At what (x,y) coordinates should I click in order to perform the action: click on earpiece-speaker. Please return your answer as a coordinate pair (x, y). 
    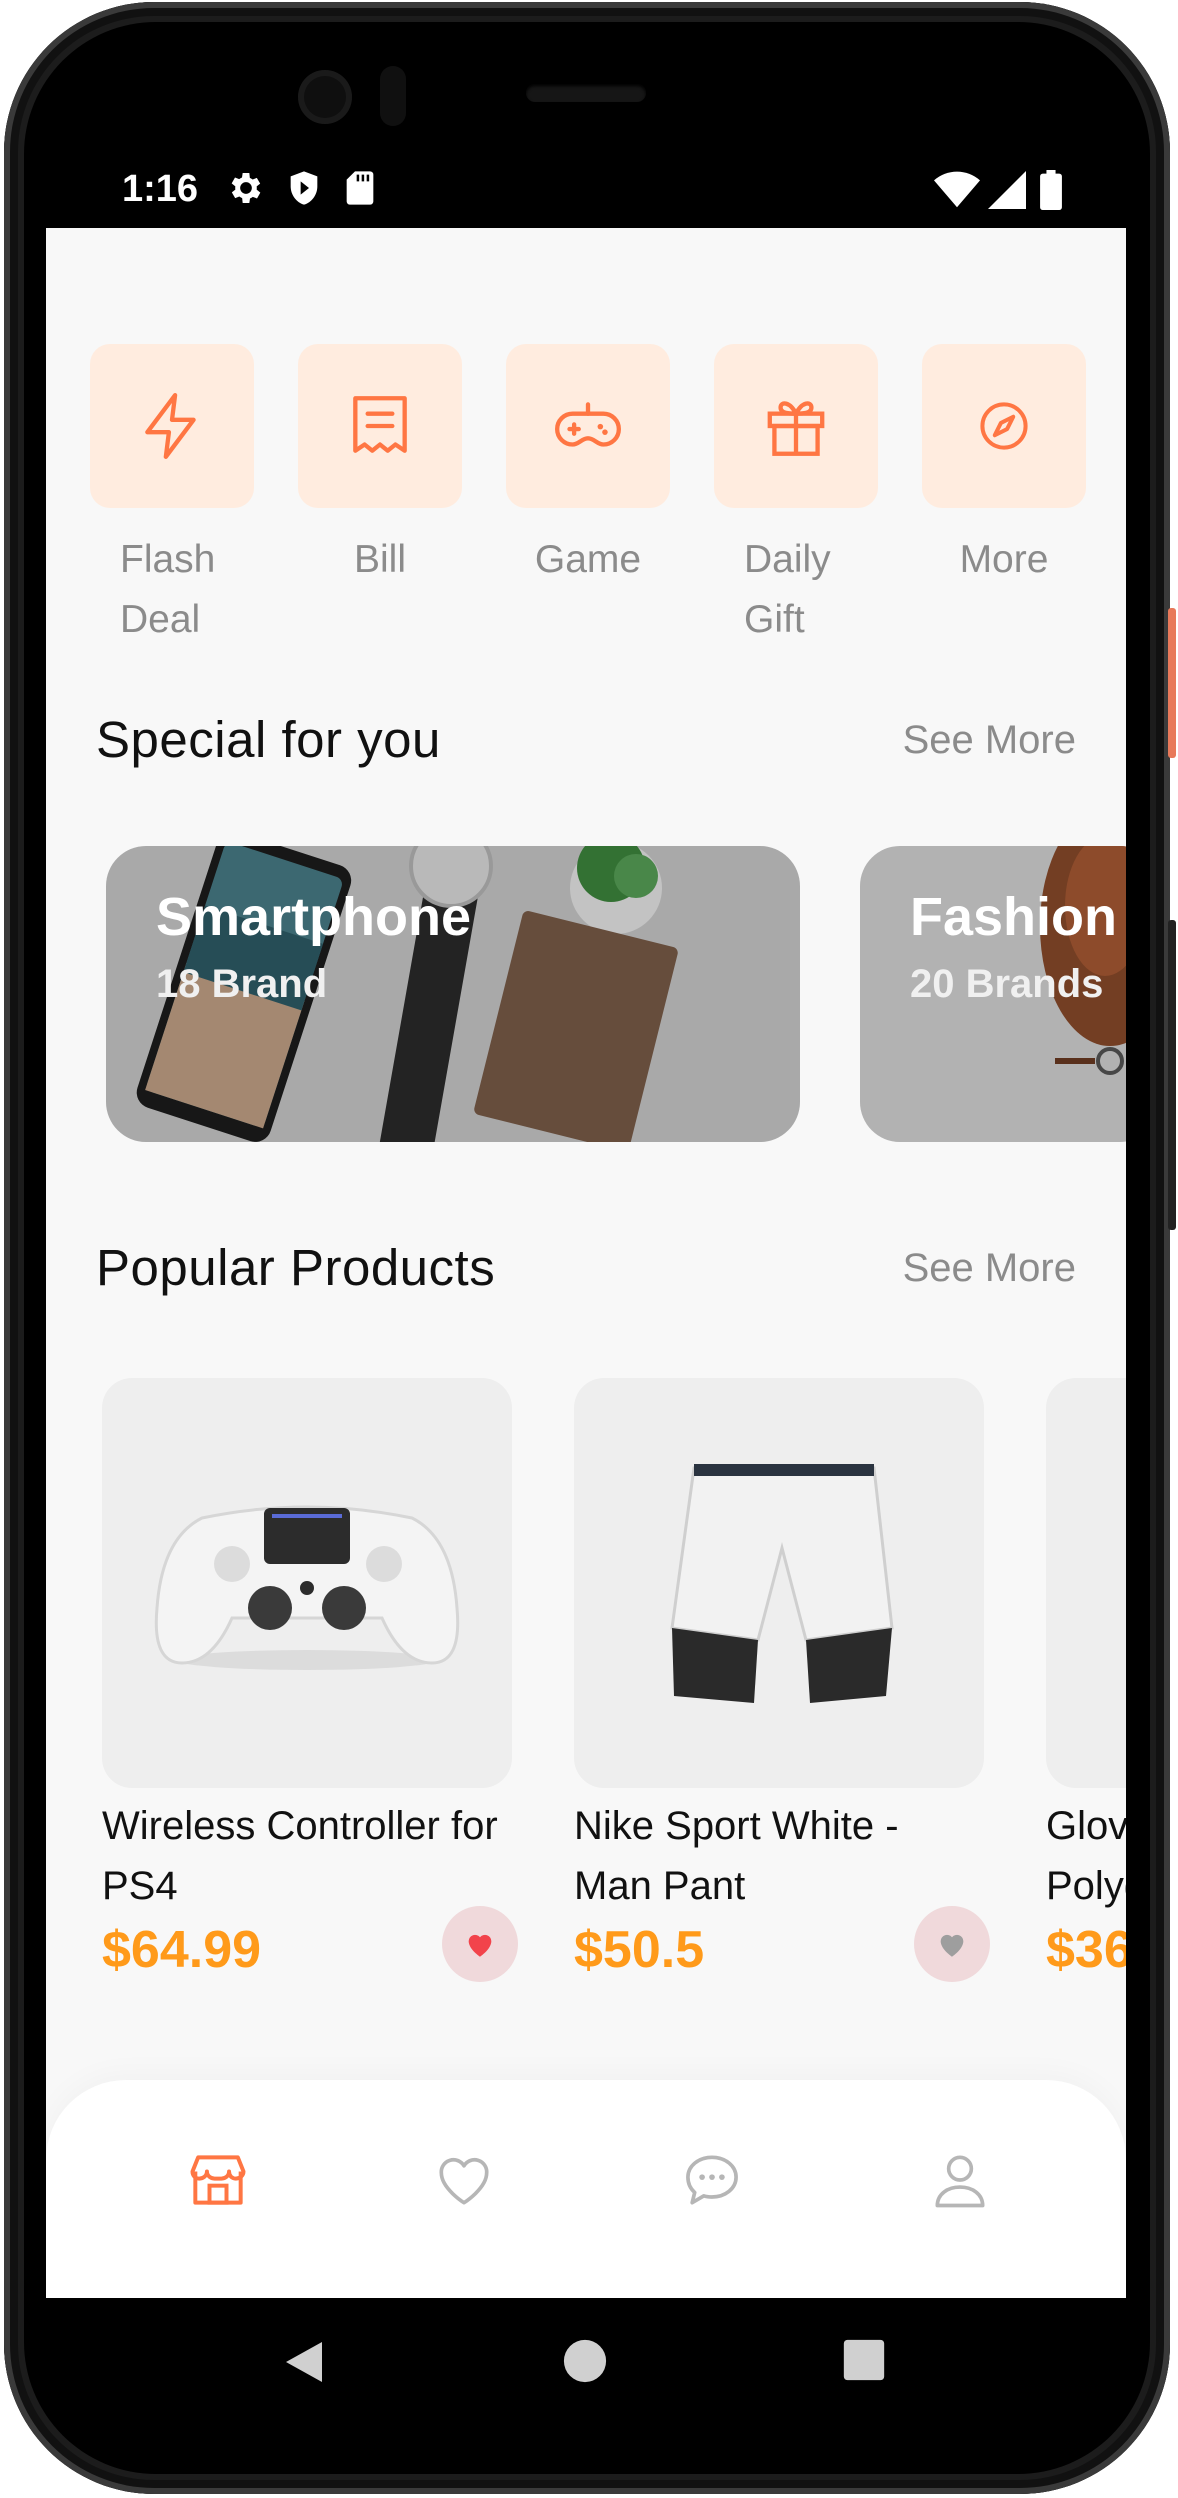
    Looking at the image, I should click on (586, 93).